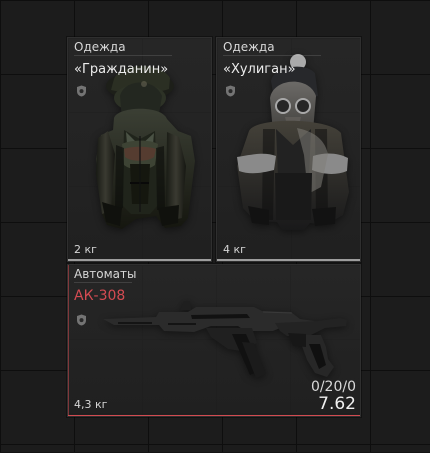 The width and height of the screenshot is (430, 453). I want to click on item-weight-label: 2 кг, so click(85, 249).